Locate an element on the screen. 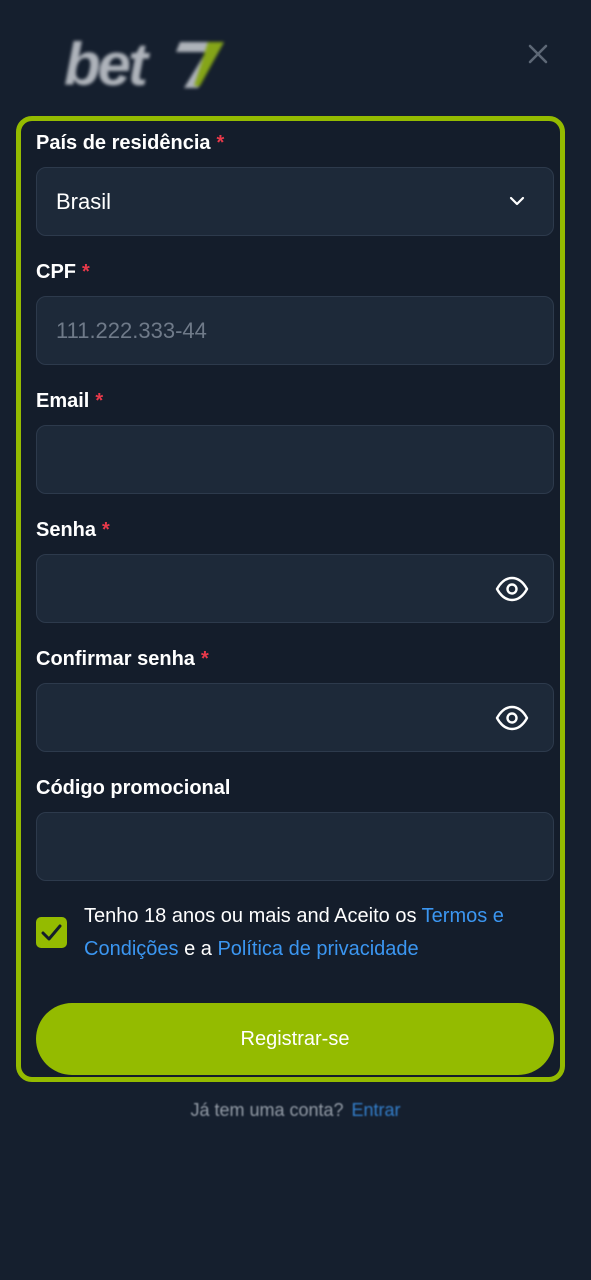  password-label-text: Senha is located at coordinates (66, 530).